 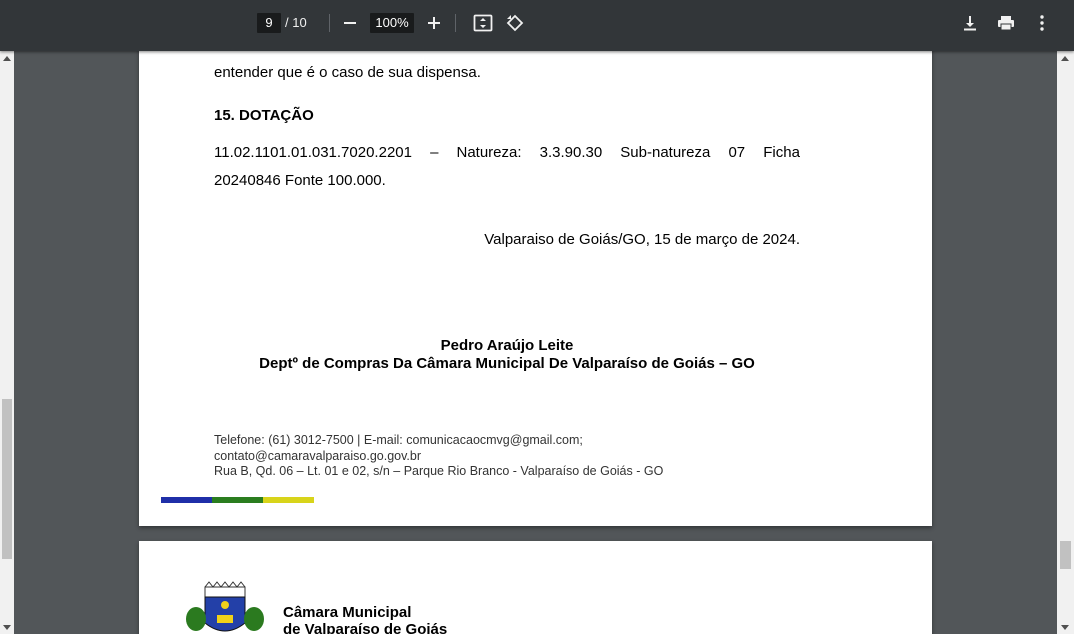 What do you see at coordinates (300, 180) in the screenshot?
I see `dotacao-line-2: 20240846 Fonte 100.000.` at bounding box center [300, 180].